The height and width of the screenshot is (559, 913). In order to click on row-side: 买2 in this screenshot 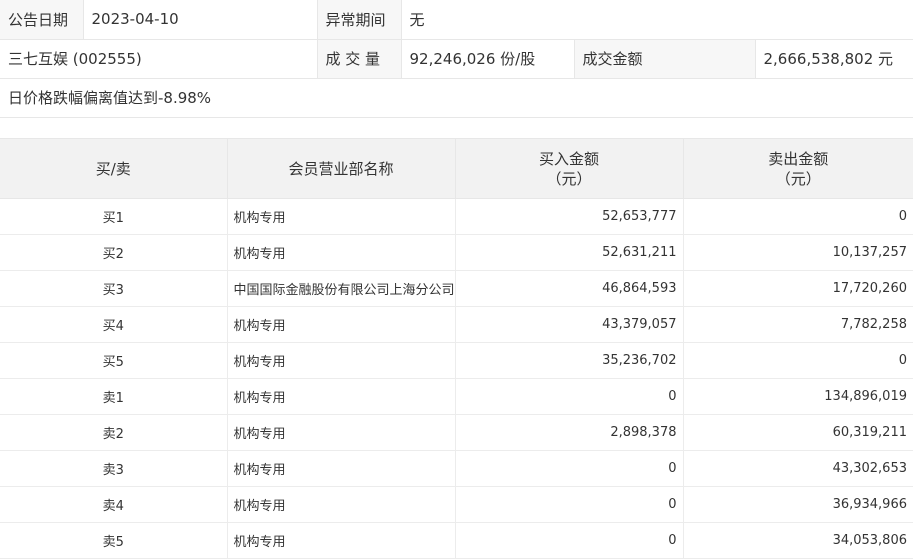, I will do `click(113, 253)`.